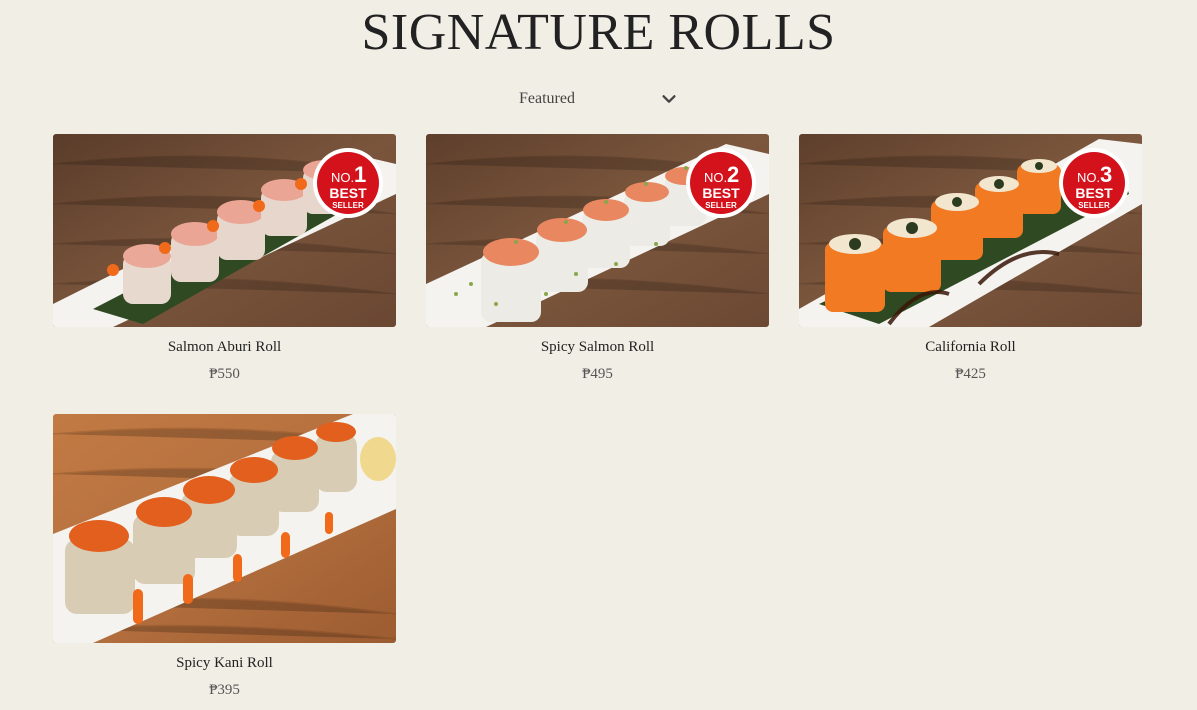 The height and width of the screenshot is (710, 1197). What do you see at coordinates (224, 374) in the screenshot?
I see `product-price: ₱550` at bounding box center [224, 374].